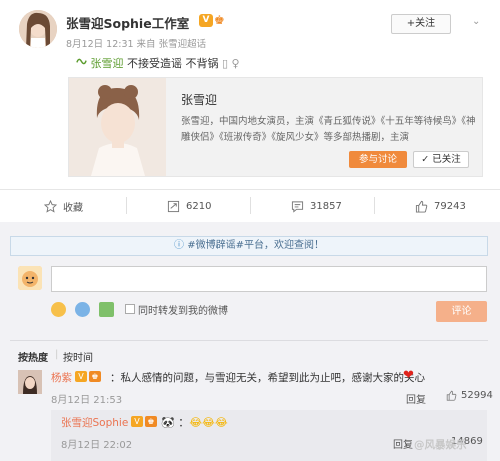 The height and width of the screenshot is (461, 500). I want to click on image-icon, so click(106, 309).